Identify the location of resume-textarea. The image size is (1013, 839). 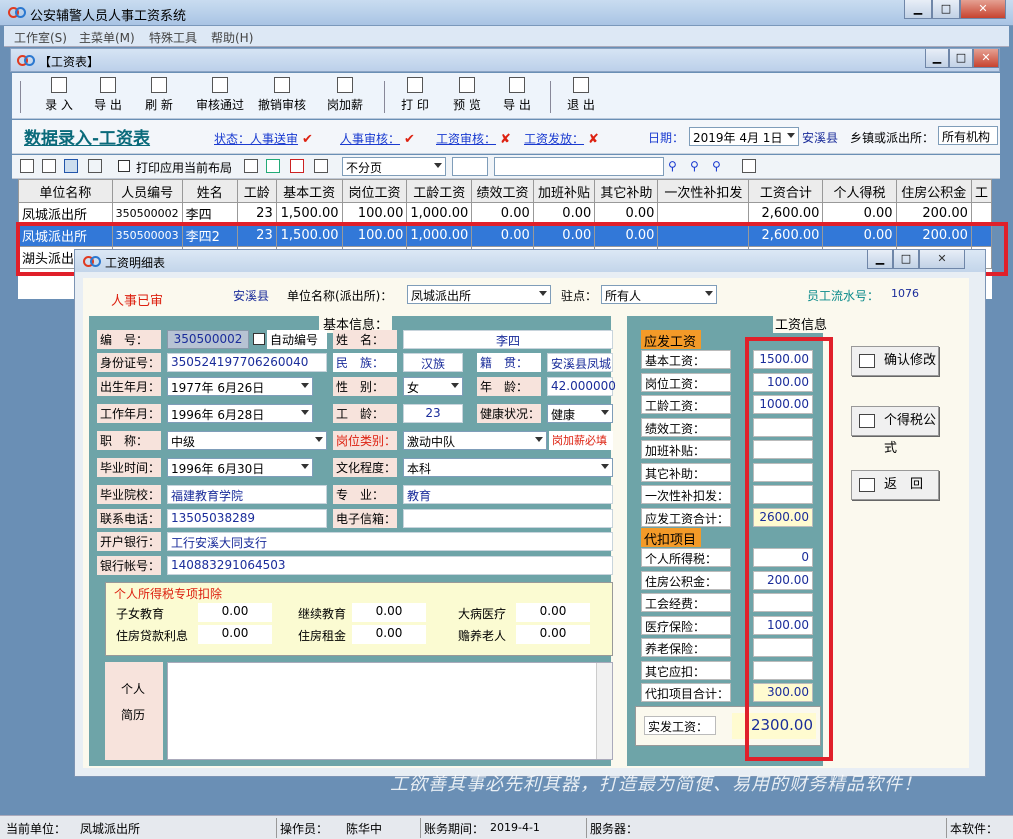
(390, 711).